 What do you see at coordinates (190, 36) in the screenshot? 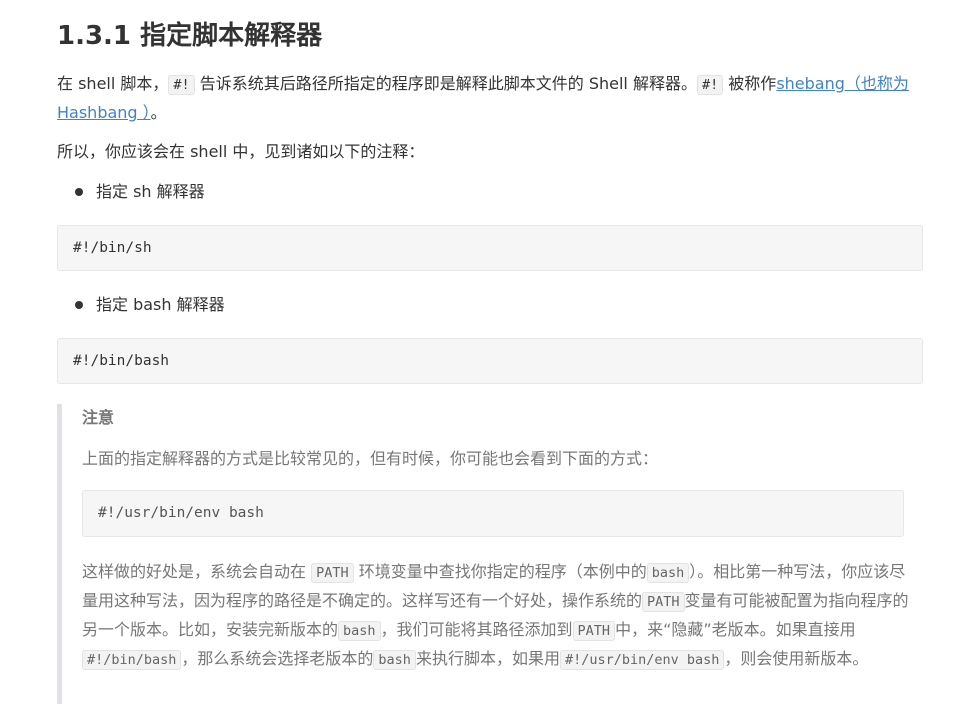
I see `section-heading: 1.3.1 指定脚本解释器` at bounding box center [190, 36].